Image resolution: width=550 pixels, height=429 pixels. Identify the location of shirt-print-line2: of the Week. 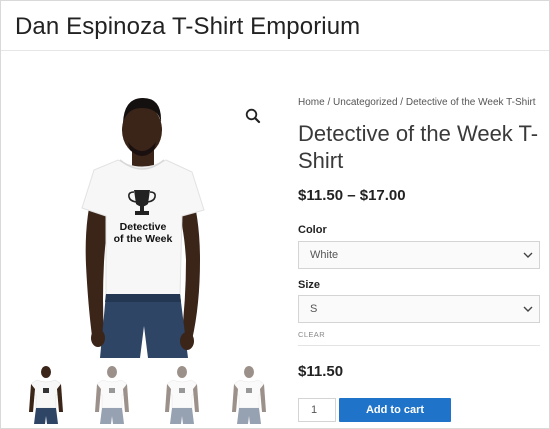
(143, 239).